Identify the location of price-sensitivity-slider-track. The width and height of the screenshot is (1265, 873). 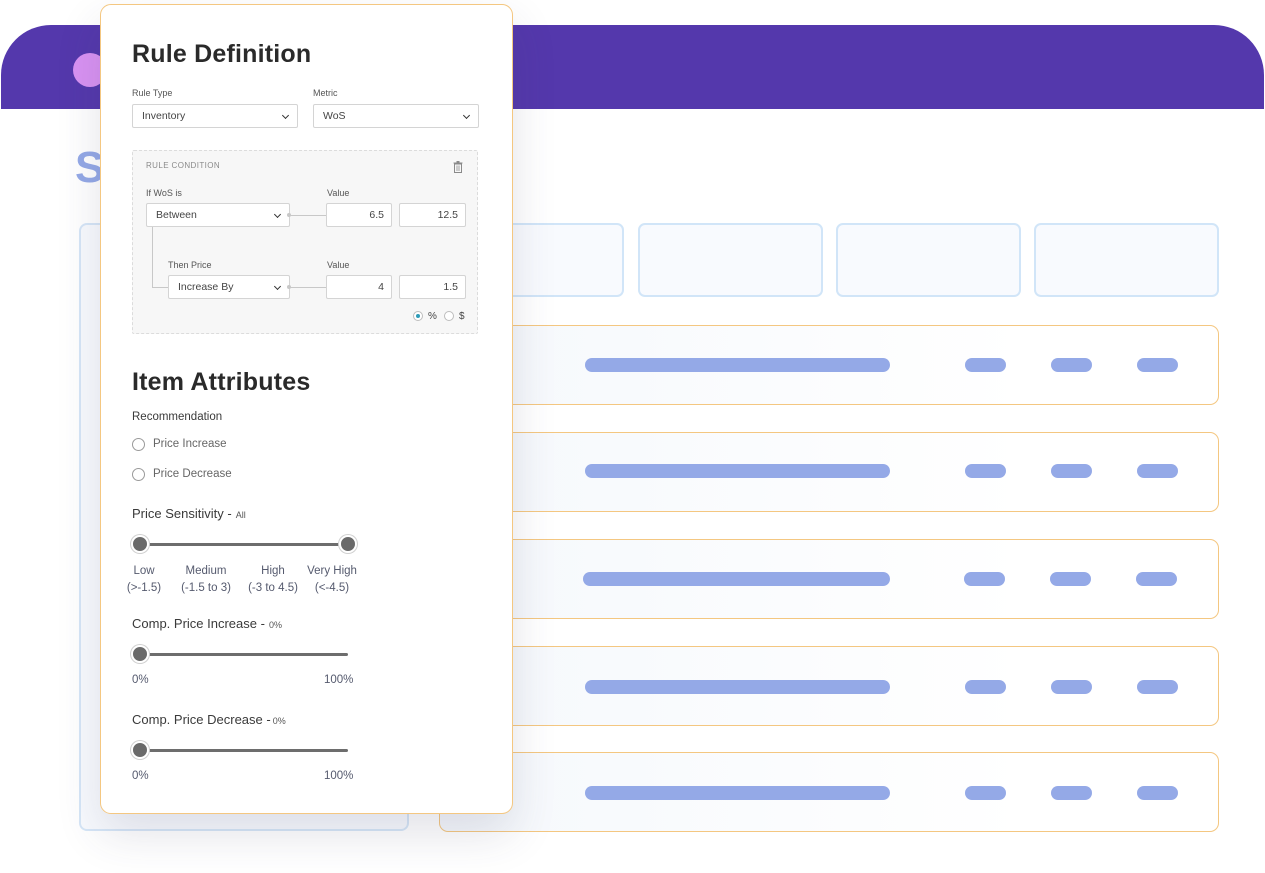
(244, 544).